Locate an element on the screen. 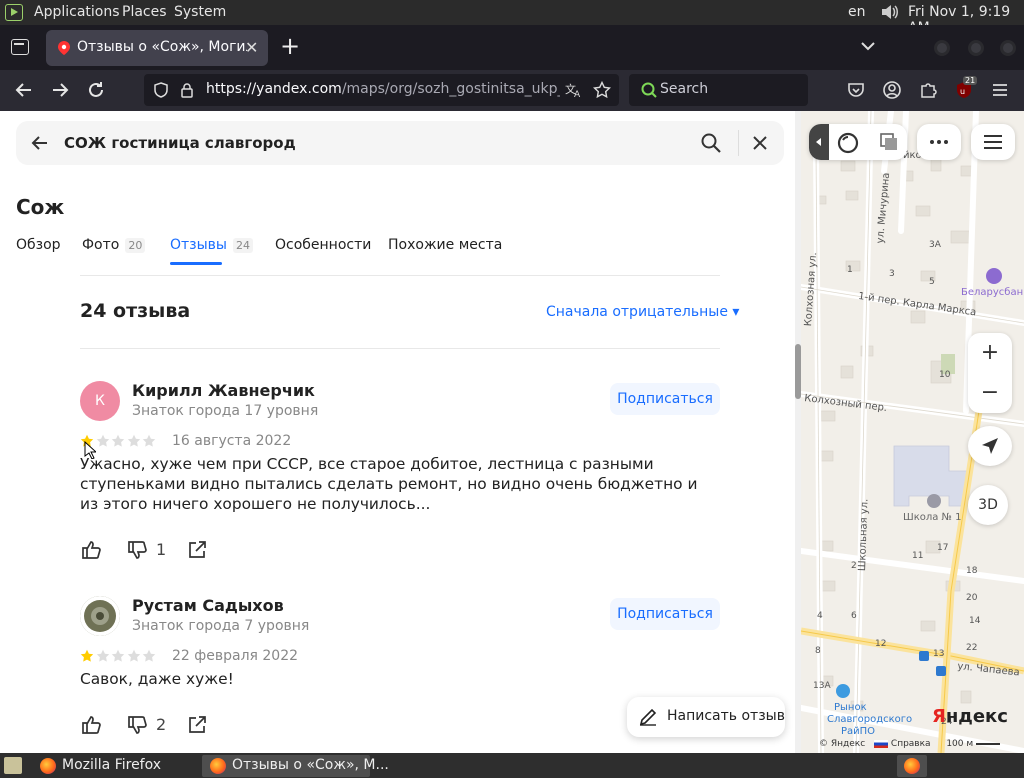 The image size is (1024, 778). firefox-icon is located at coordinates (48, 766).